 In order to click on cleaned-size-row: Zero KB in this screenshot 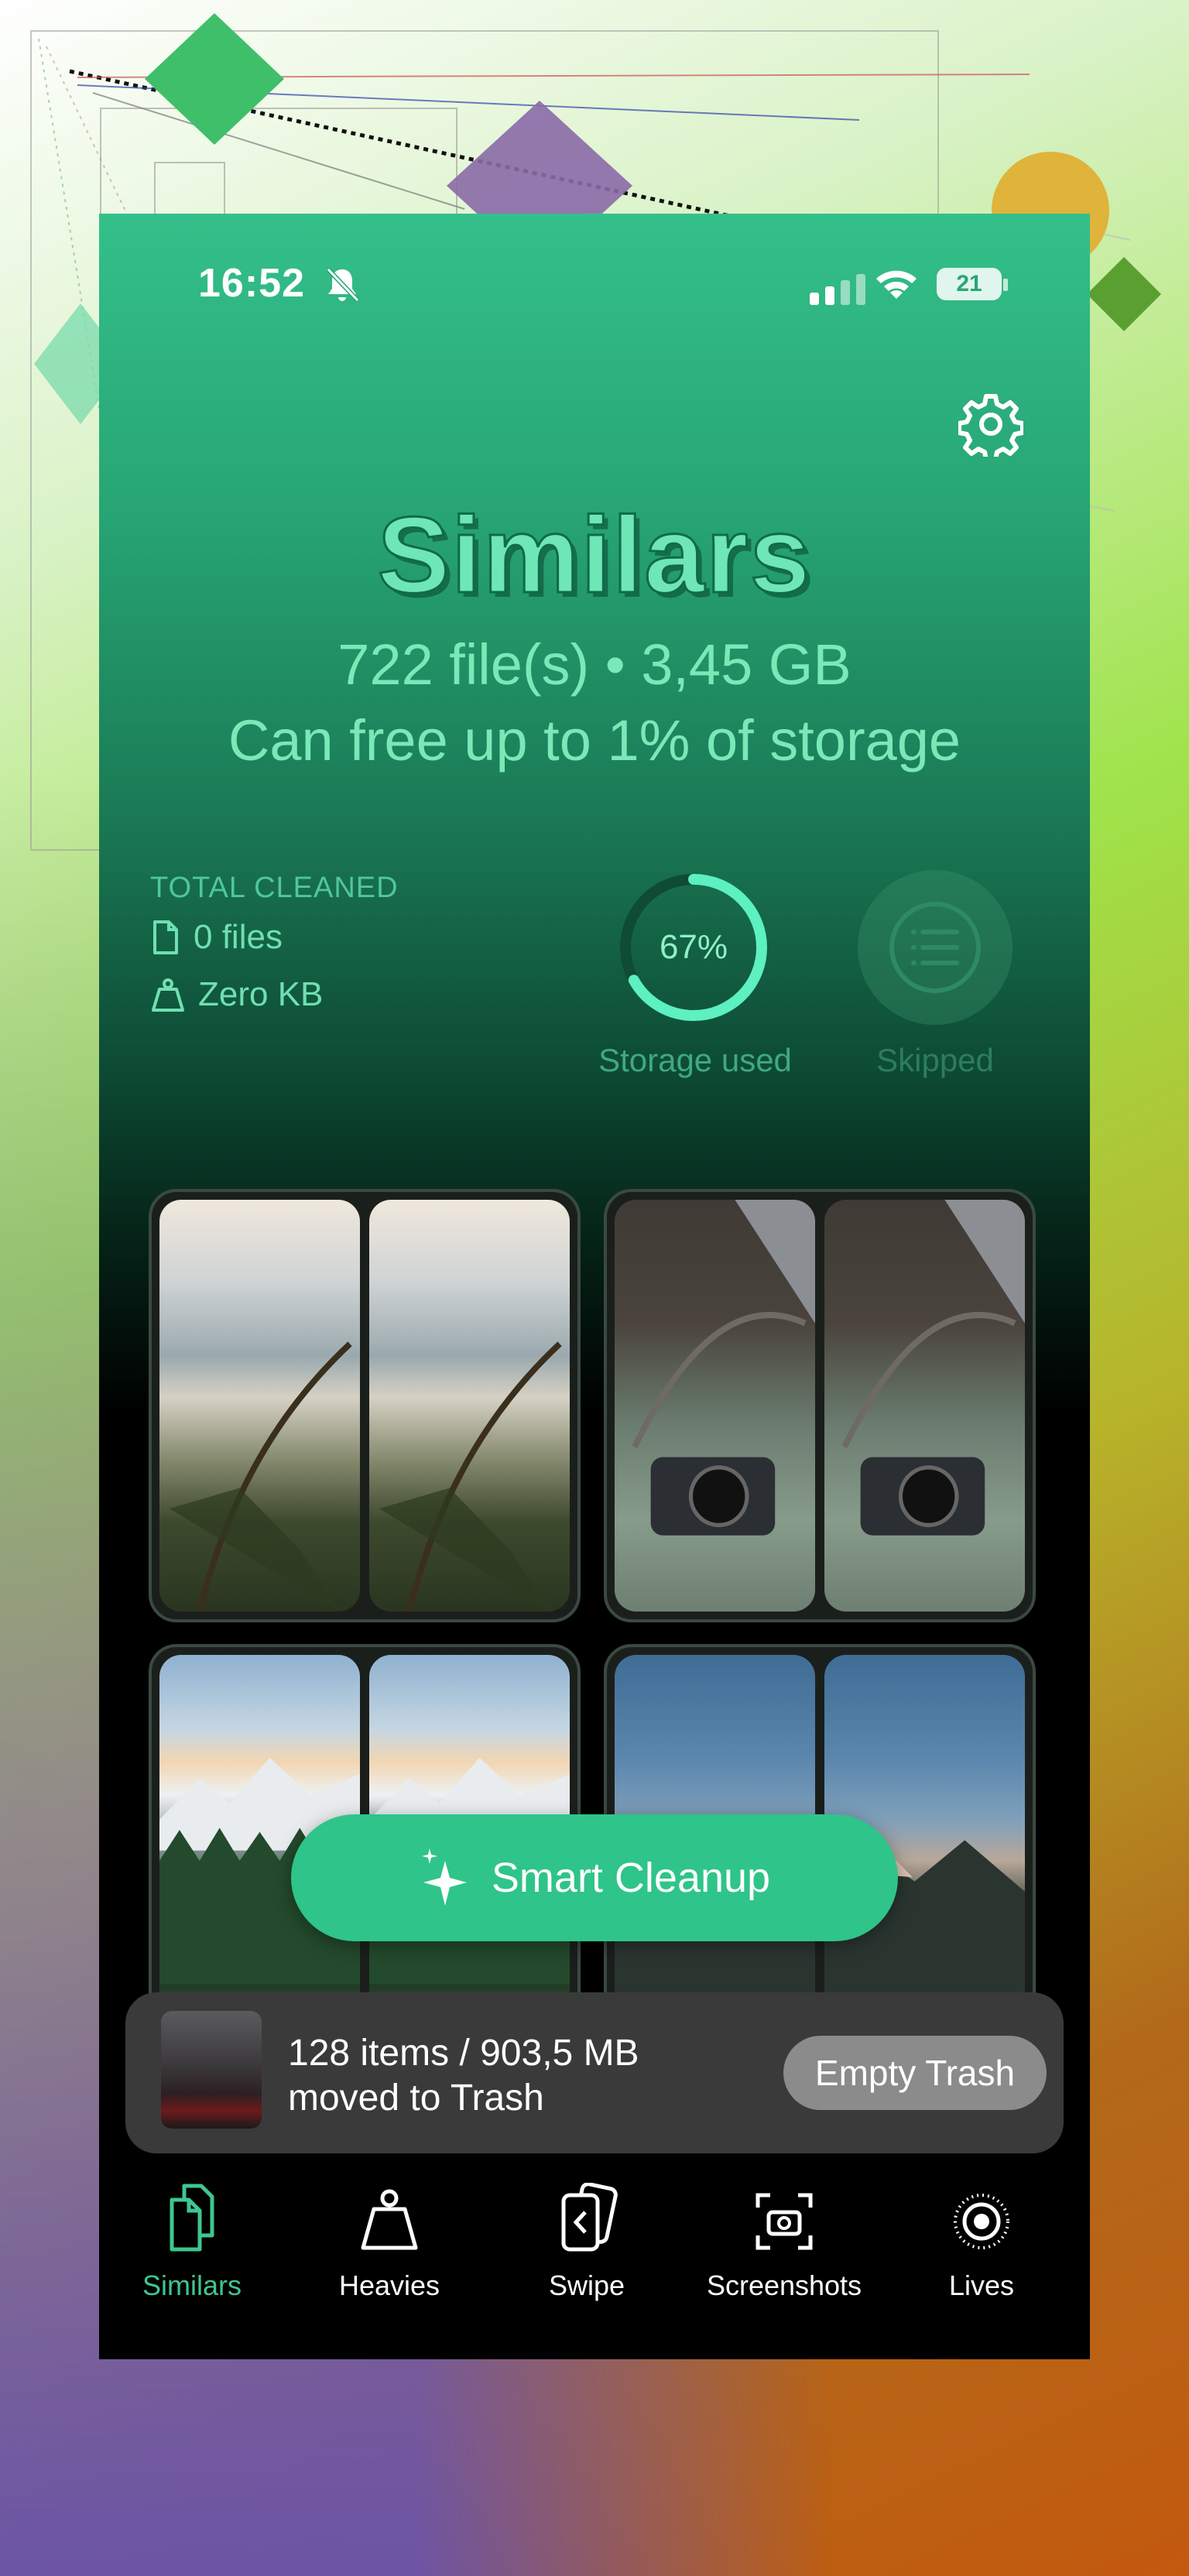, I will do `click(236, 995)`.